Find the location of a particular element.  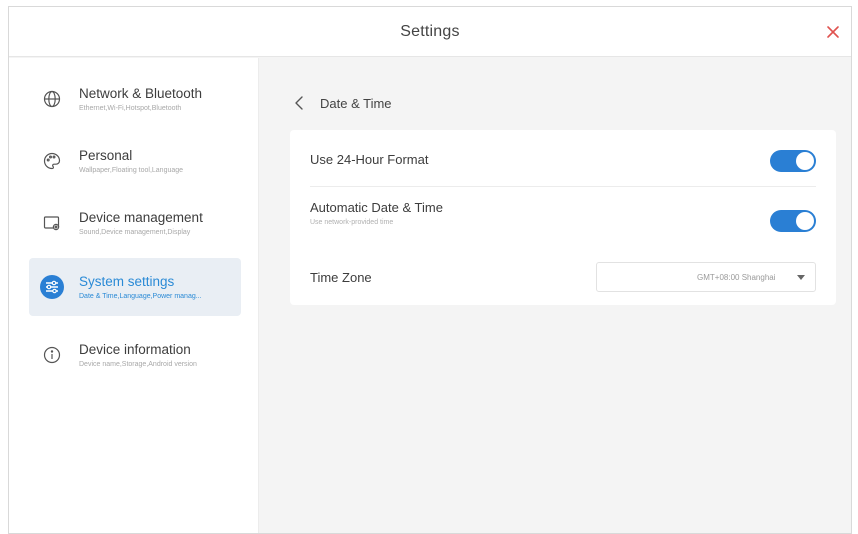

sidebar-item-label: Network & Bluetooth is located at coordinates (141, 93).